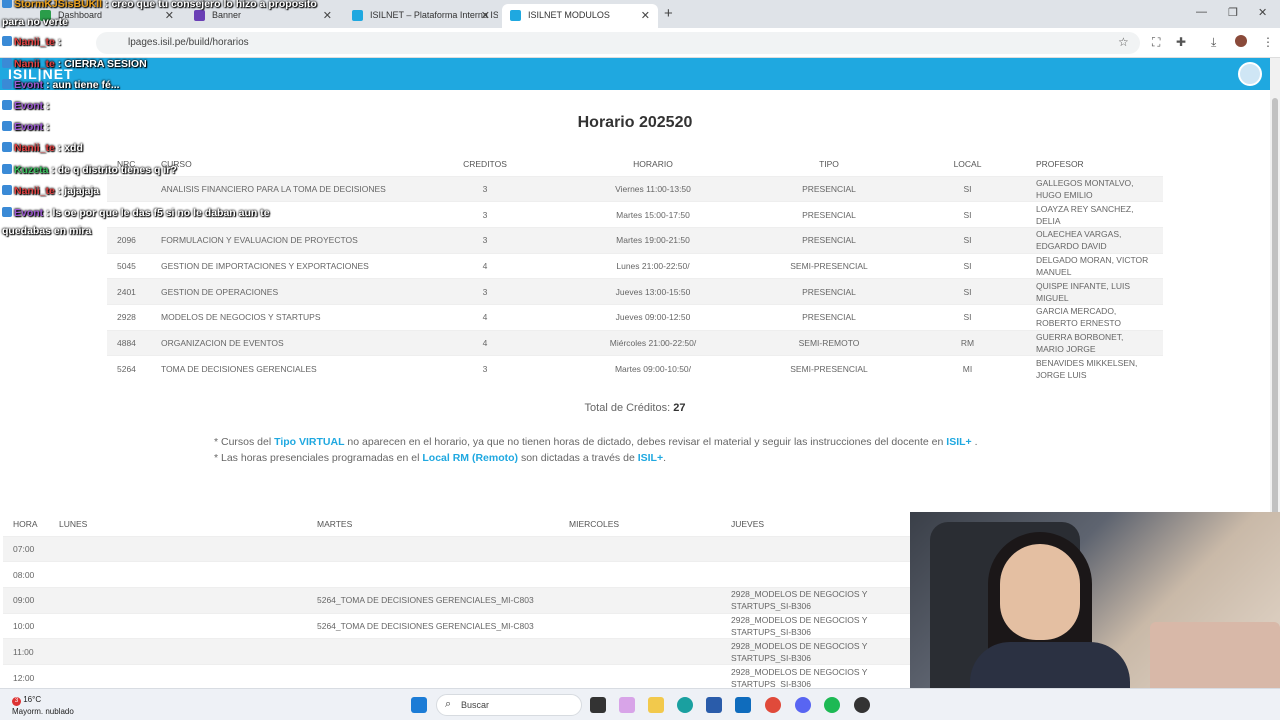 The height and width of the screenshot is (720, 1280). Describe the element at coordinates (685, 705) in the screenshot. I see `edge-icon` at that location.